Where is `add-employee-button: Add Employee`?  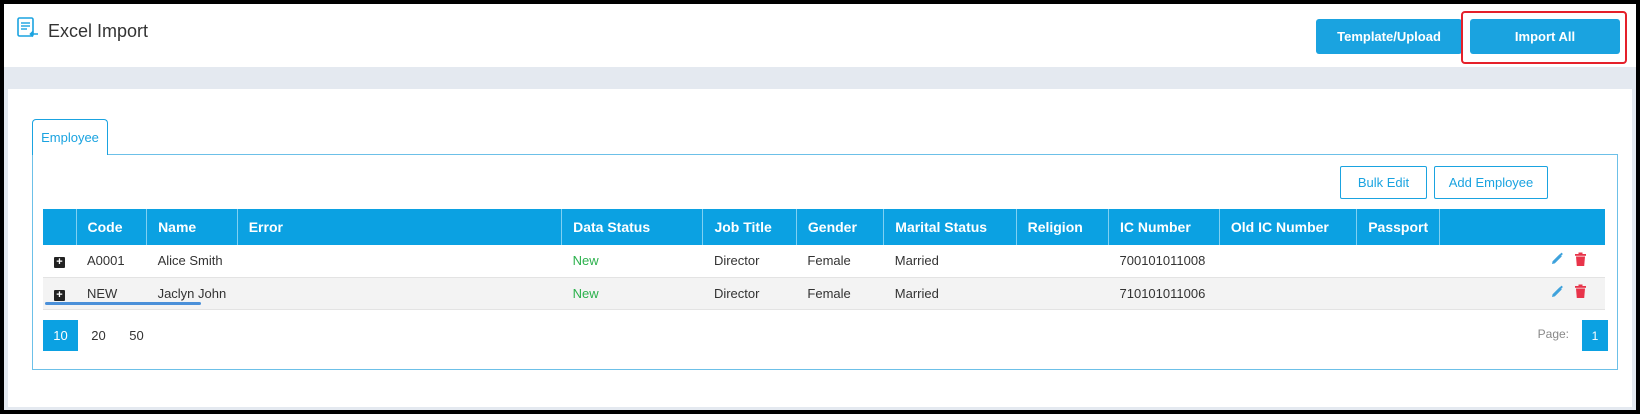 add-employee-button: Add Employee is located at coordinates (1491, 182).